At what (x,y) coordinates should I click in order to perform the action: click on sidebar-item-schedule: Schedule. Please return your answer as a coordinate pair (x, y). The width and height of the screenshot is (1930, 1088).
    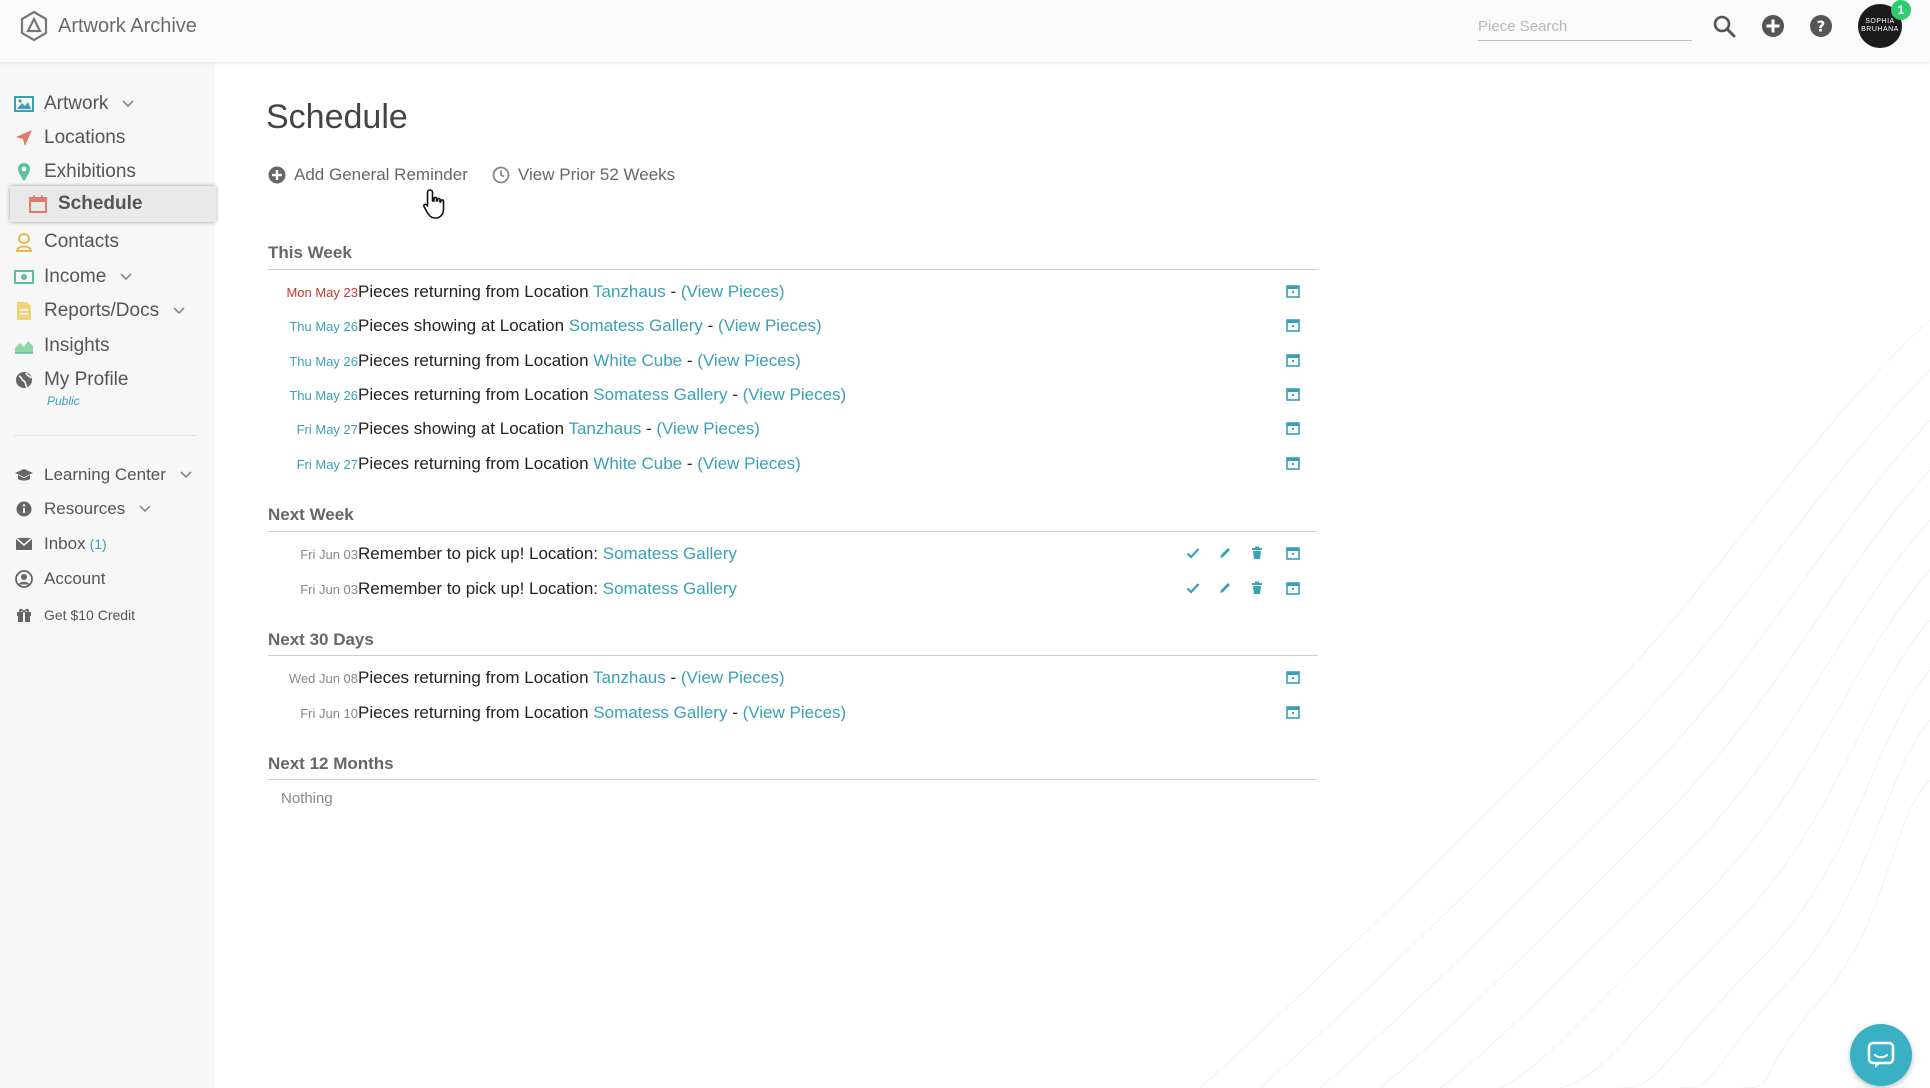
    Looking at the image, I should click on (113, 204).